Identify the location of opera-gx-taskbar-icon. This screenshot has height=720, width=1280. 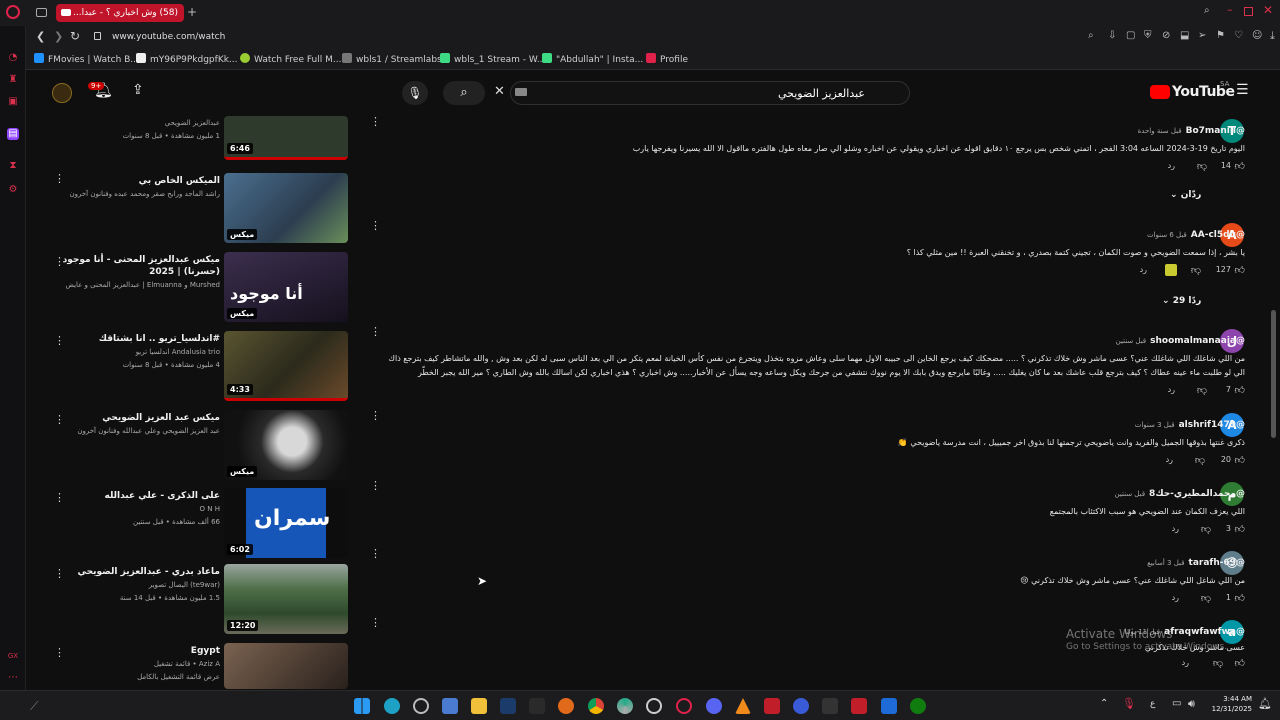
(684, 706).